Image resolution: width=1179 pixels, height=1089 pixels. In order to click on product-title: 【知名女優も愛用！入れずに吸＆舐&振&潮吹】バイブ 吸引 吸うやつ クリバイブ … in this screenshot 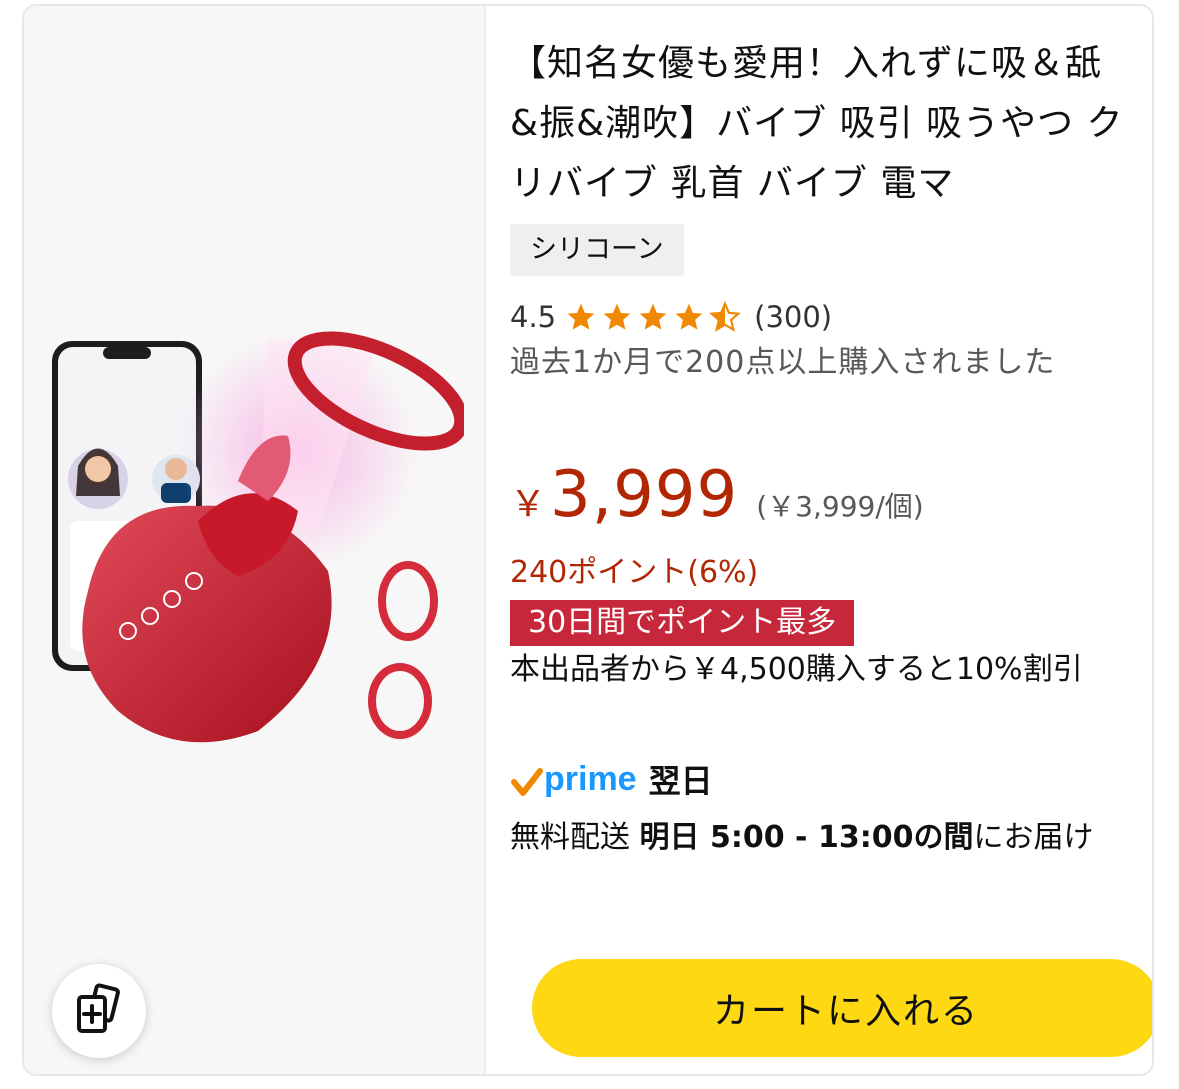, I will do `click(817, 124)`.